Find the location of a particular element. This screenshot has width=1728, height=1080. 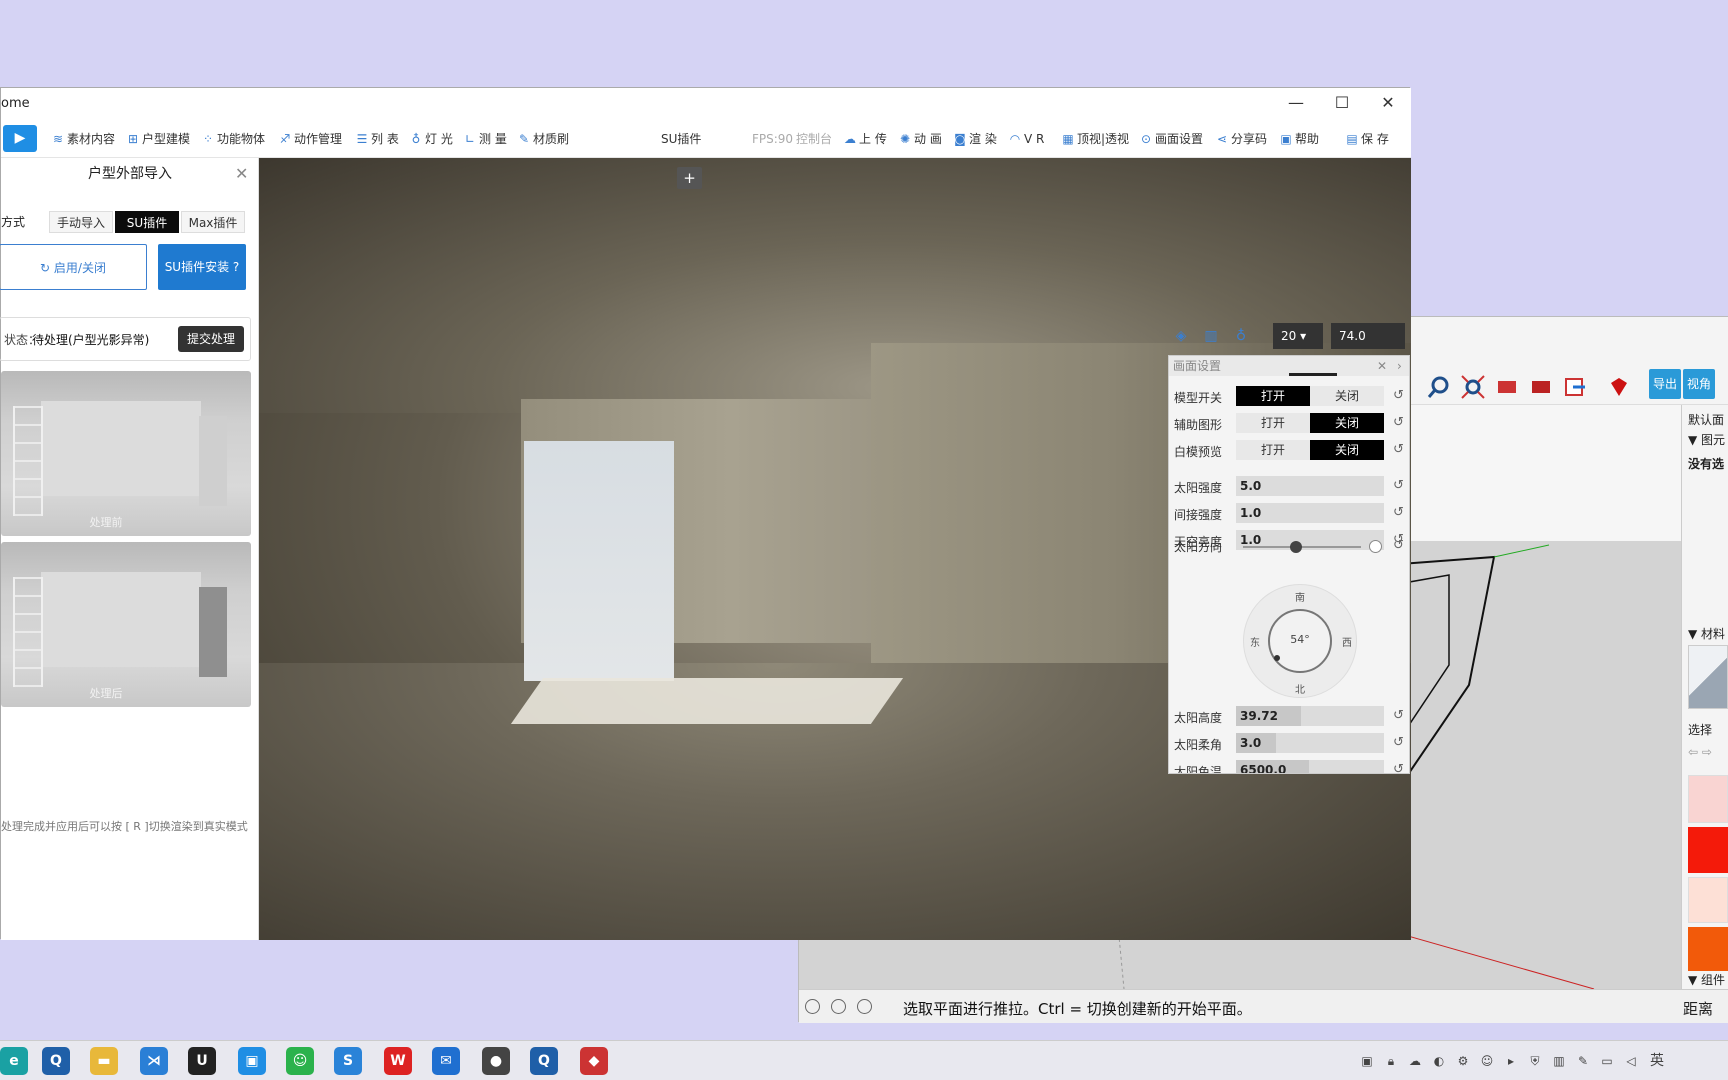

nav-back-icon: ⇦ ⇨ is located at coordinates (1700, 752).